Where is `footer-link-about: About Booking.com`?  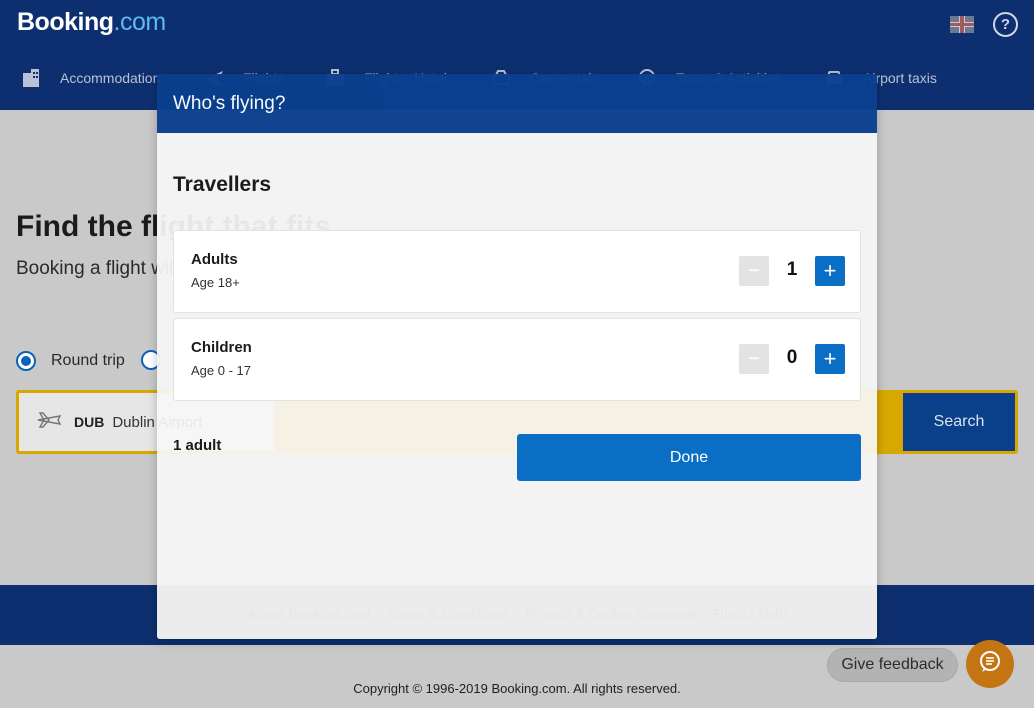
footer-link-about: About Booking.com is located at coordinates (309, 613).